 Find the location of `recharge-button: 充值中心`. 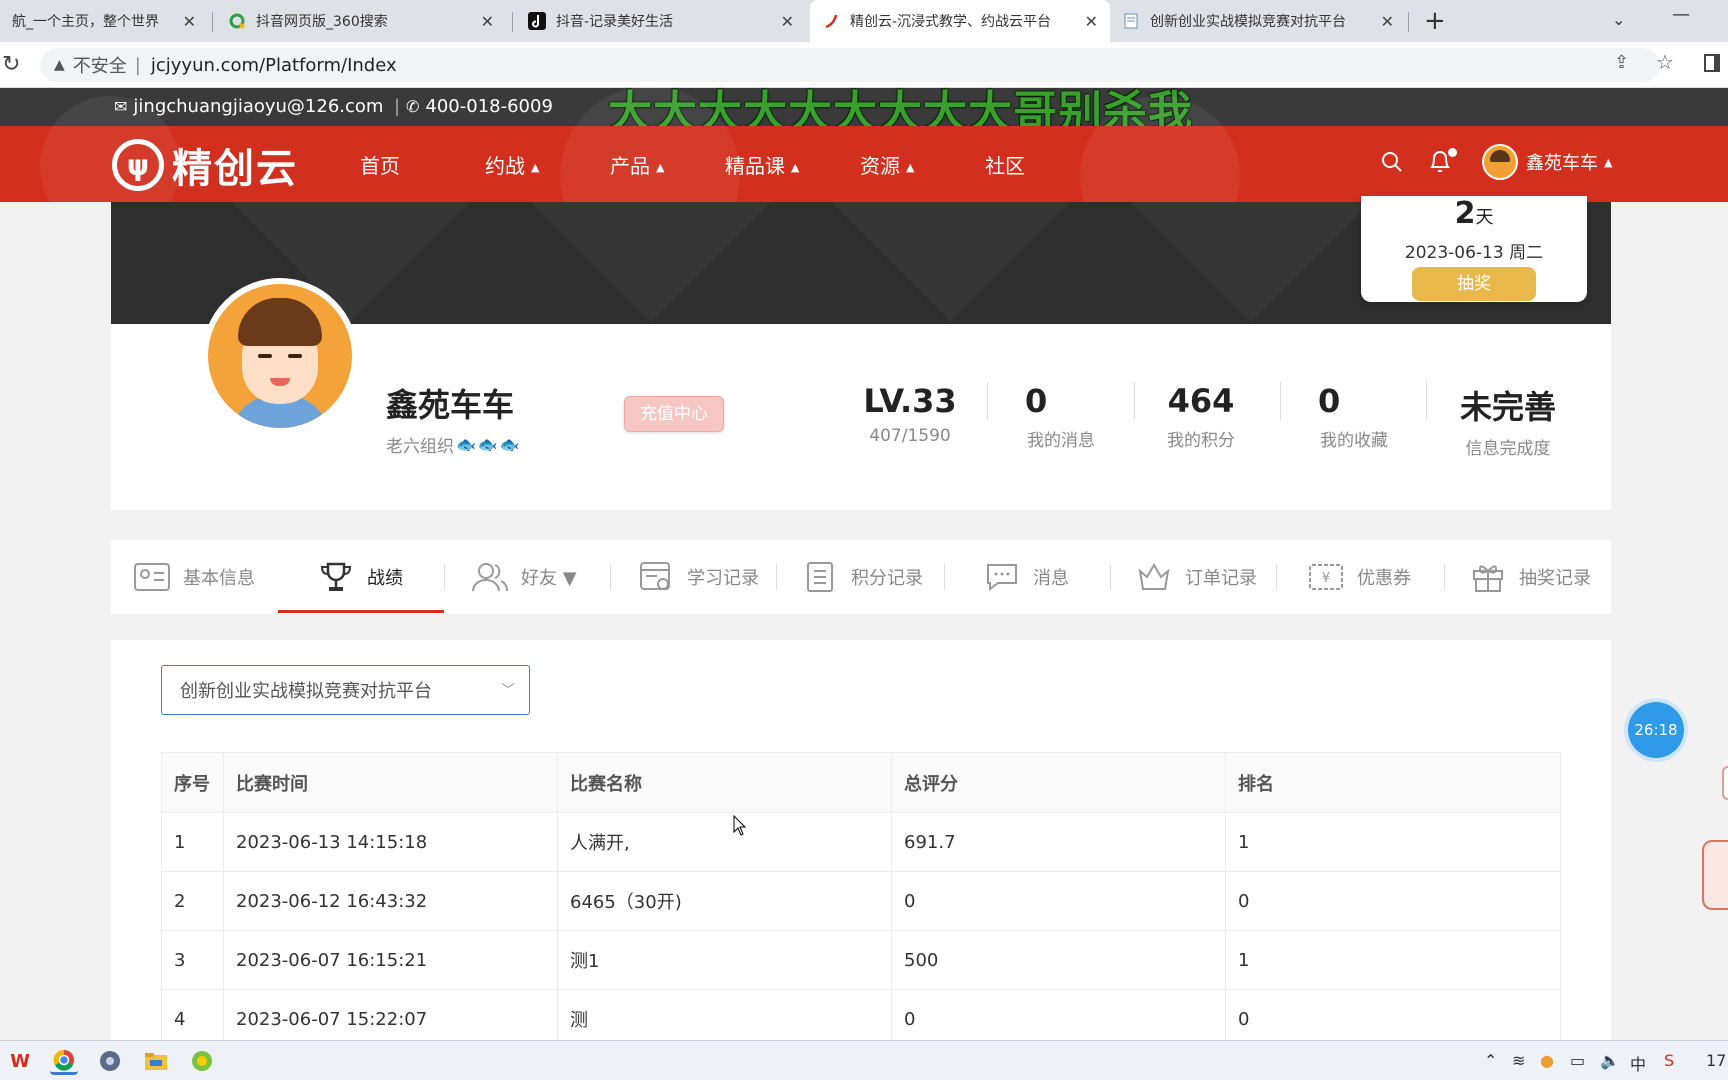

recharge-button: 充值中心 is located at coordinates (674, 414).